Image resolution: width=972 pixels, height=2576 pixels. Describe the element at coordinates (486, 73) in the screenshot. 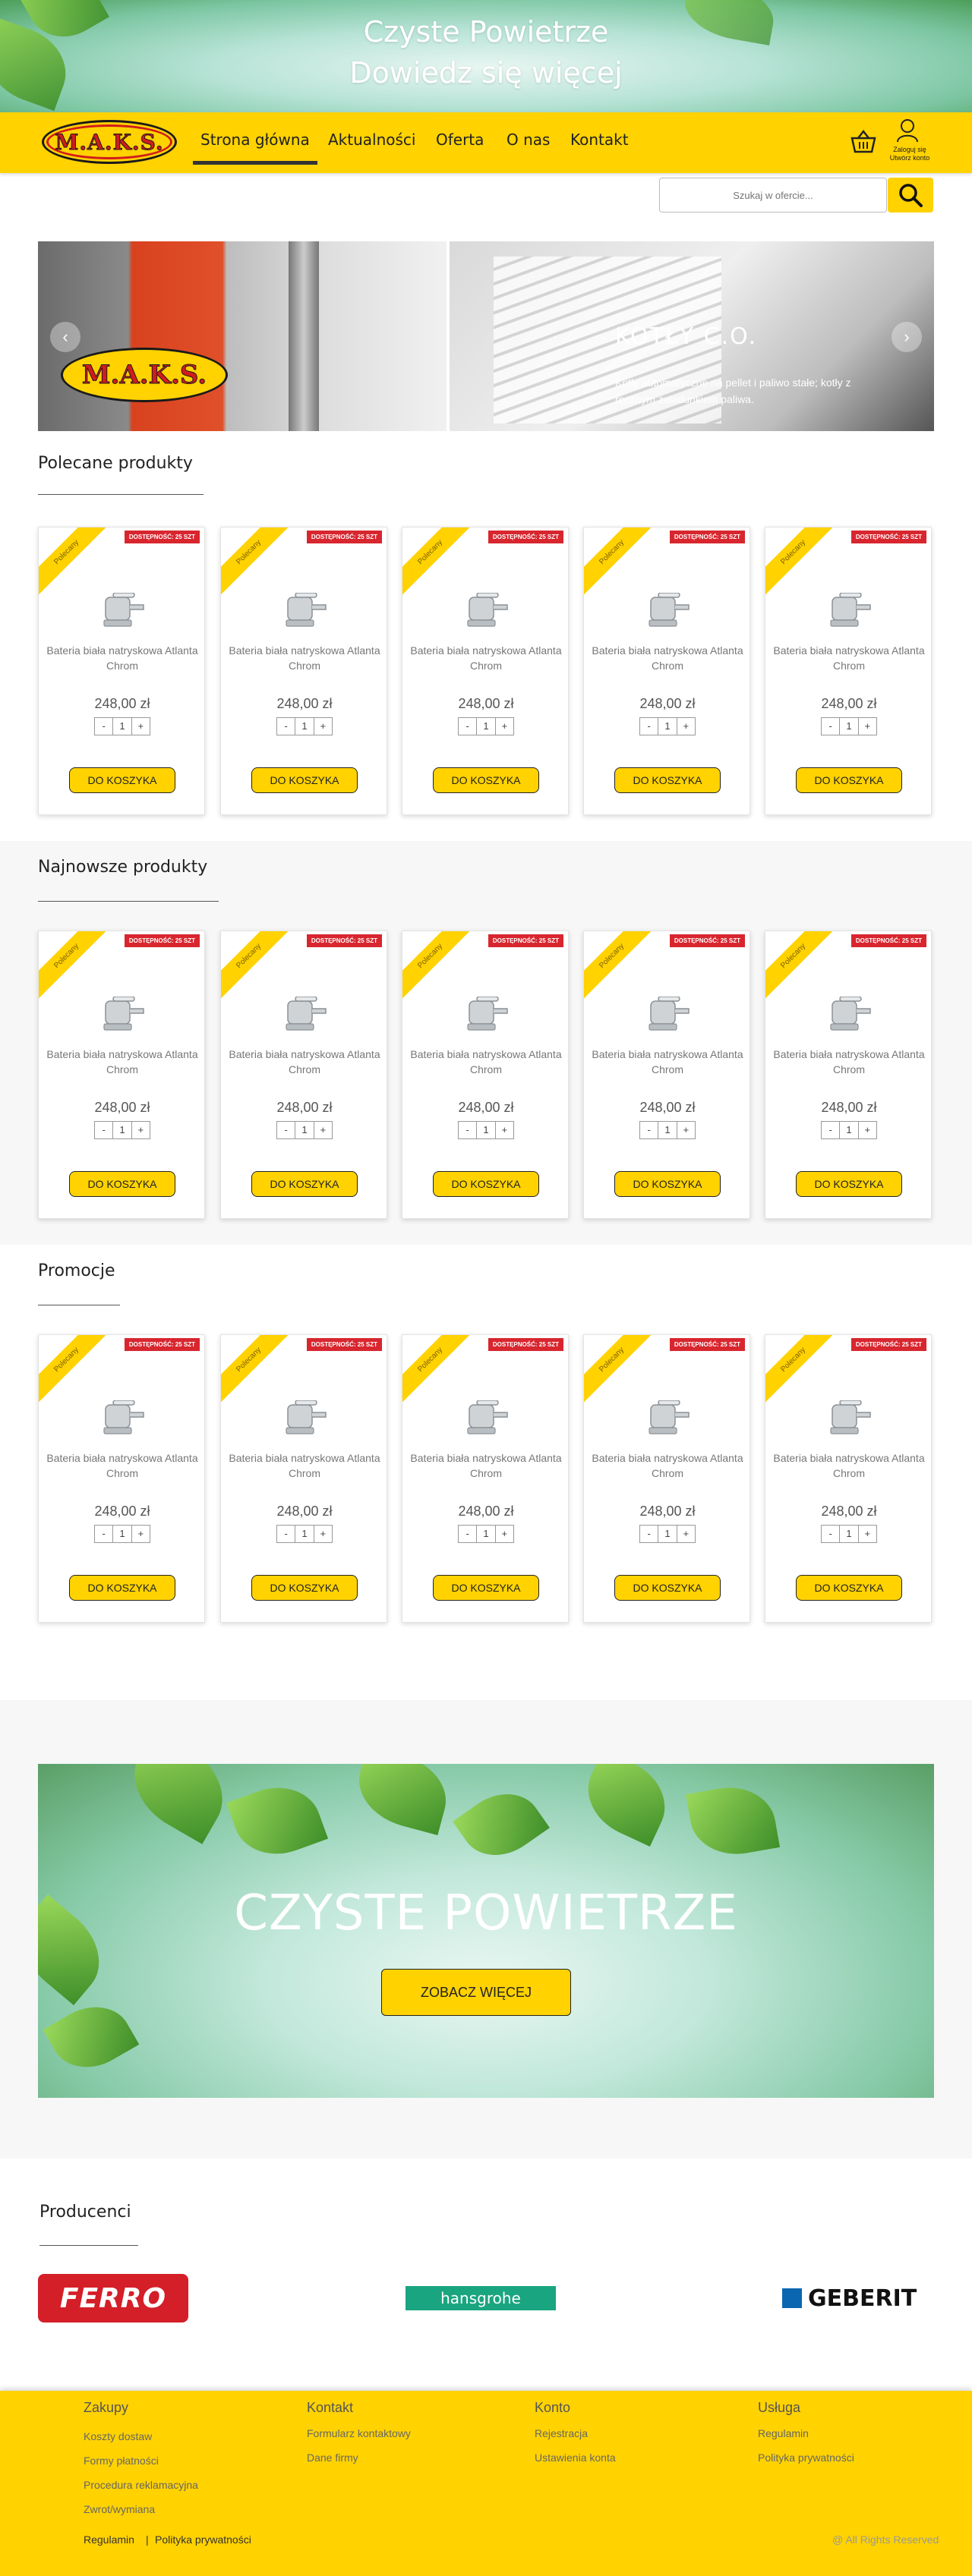

I see `banner-title-line2: Dowiedz się więcej` at that location.